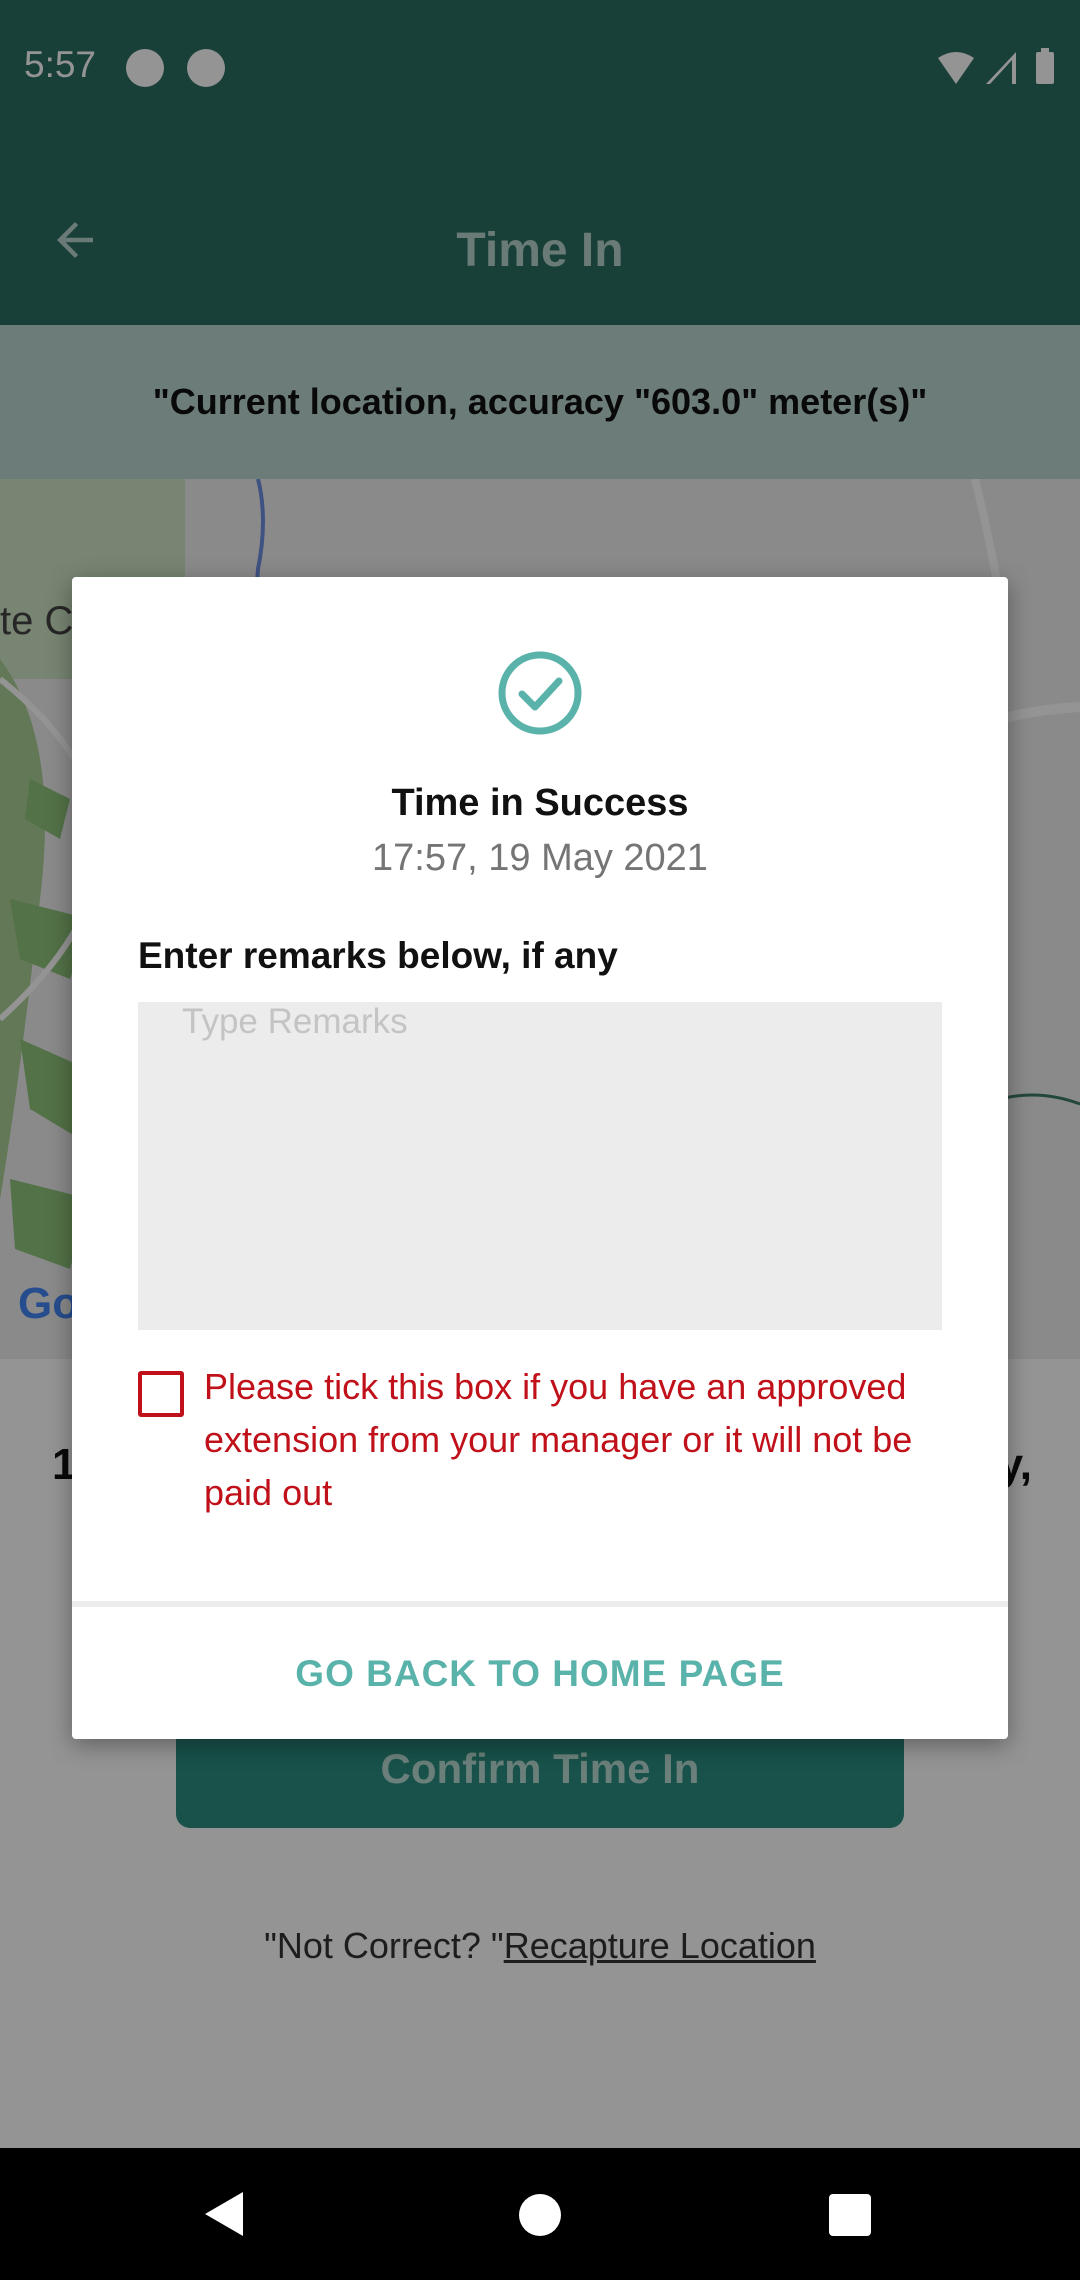 The image size is (1080, 2280). I want to click on time-in-datetime: 17:57, 19 May 2021, so click(540, 858).